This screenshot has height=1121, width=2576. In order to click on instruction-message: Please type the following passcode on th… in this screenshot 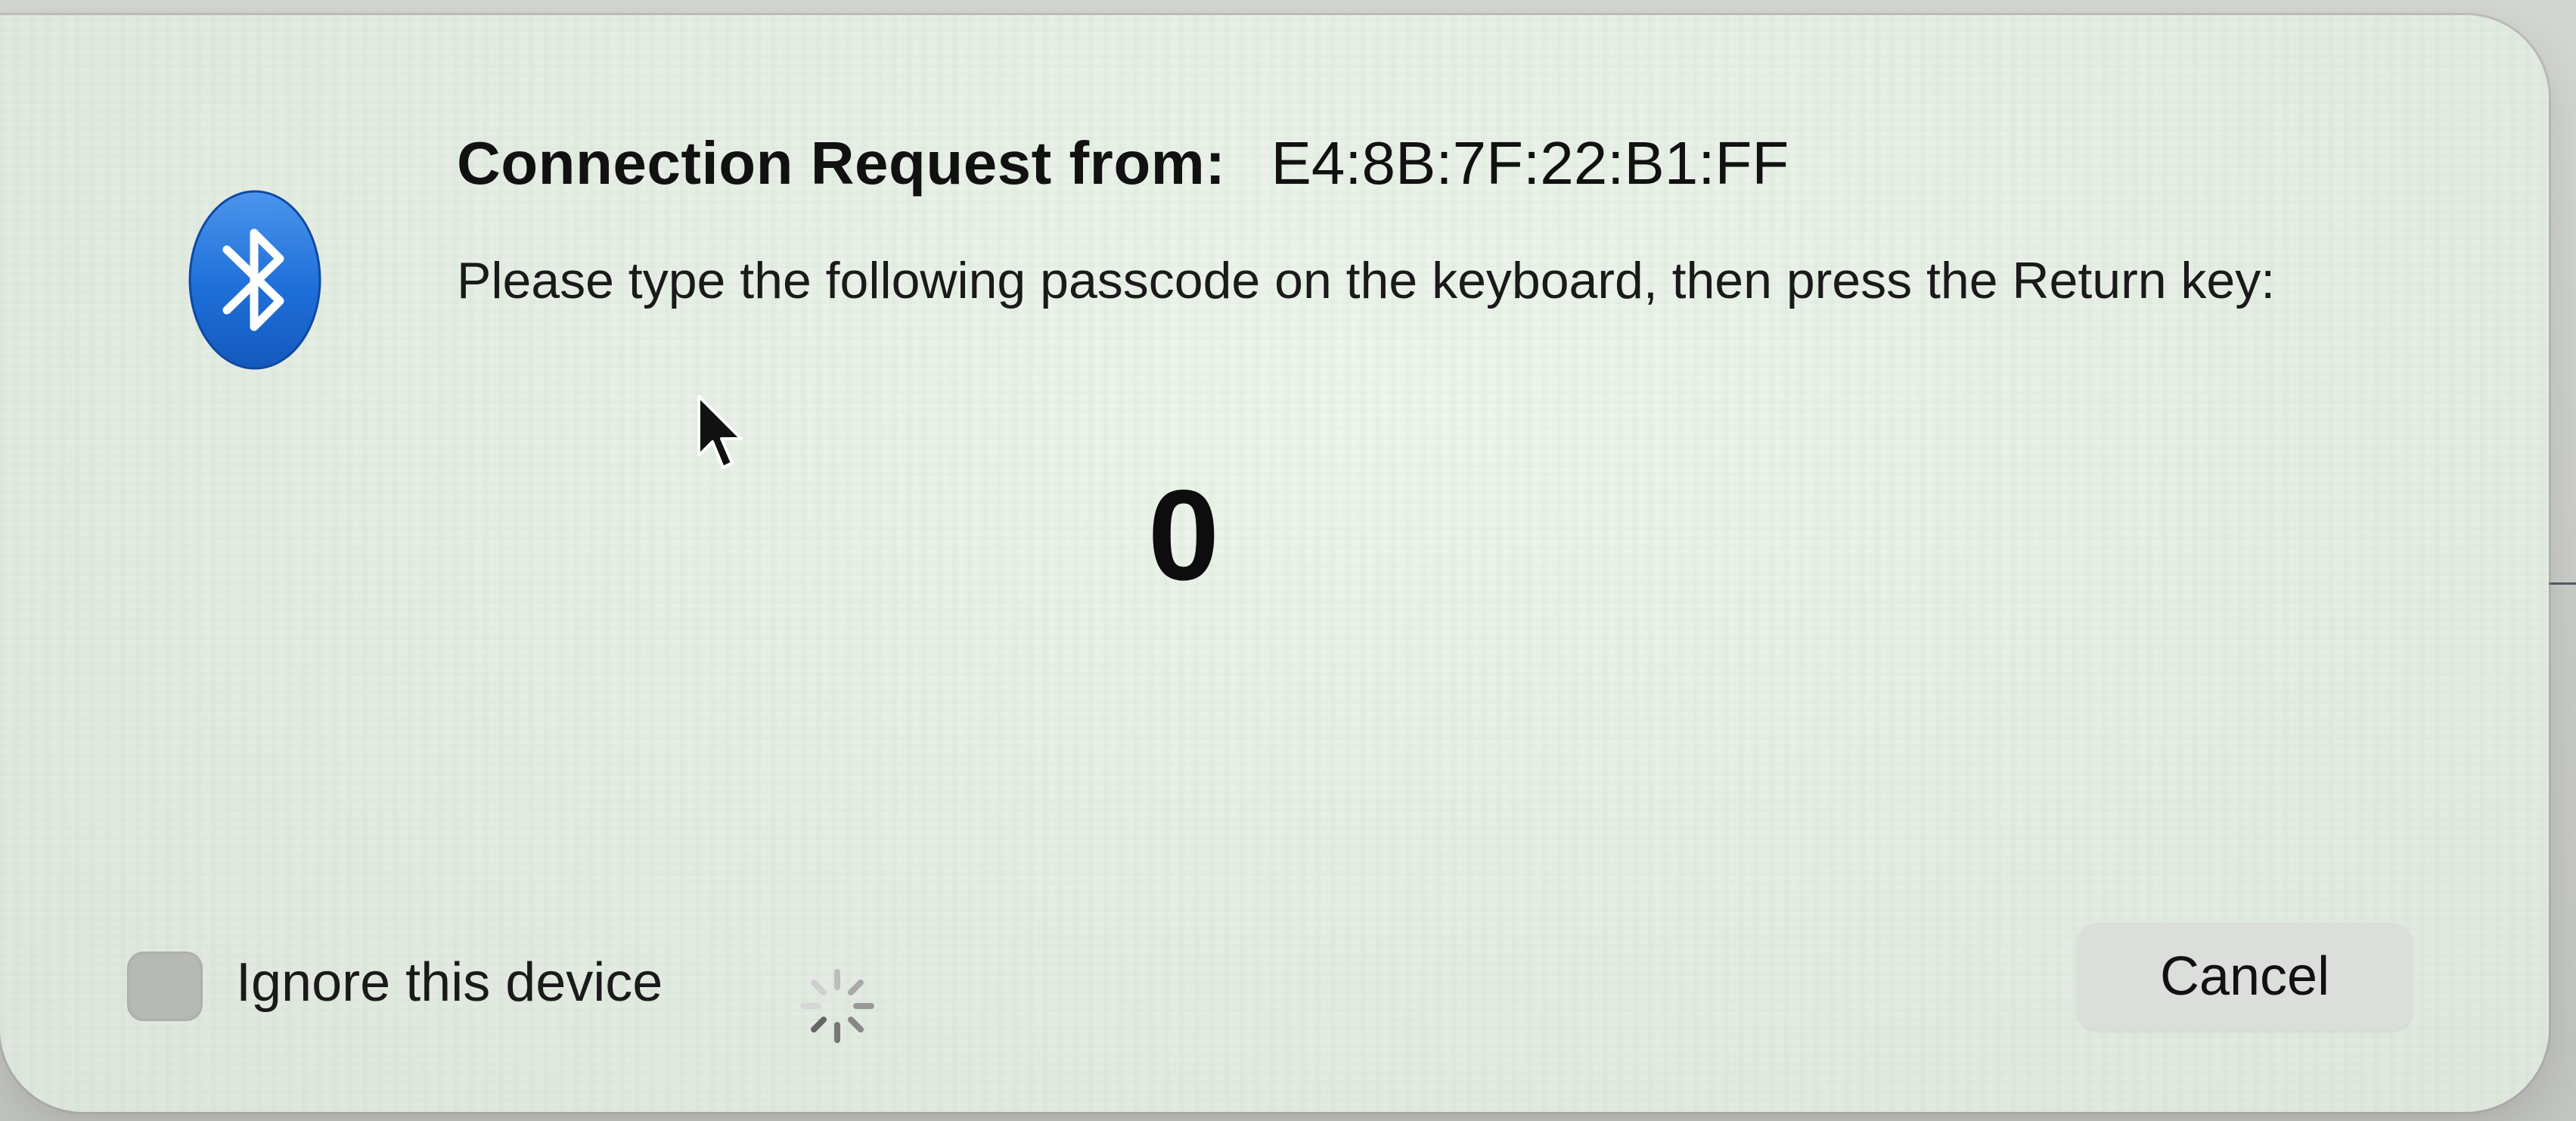, I will do `click(1366, 280)`.